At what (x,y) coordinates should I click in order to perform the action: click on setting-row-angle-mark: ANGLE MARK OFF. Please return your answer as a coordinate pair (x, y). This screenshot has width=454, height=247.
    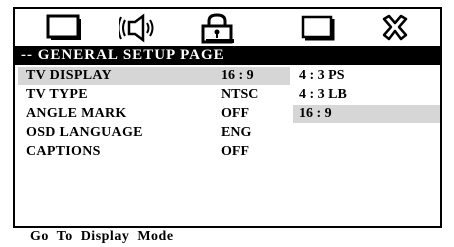
    Looking at the image, I should click on (154, 114).